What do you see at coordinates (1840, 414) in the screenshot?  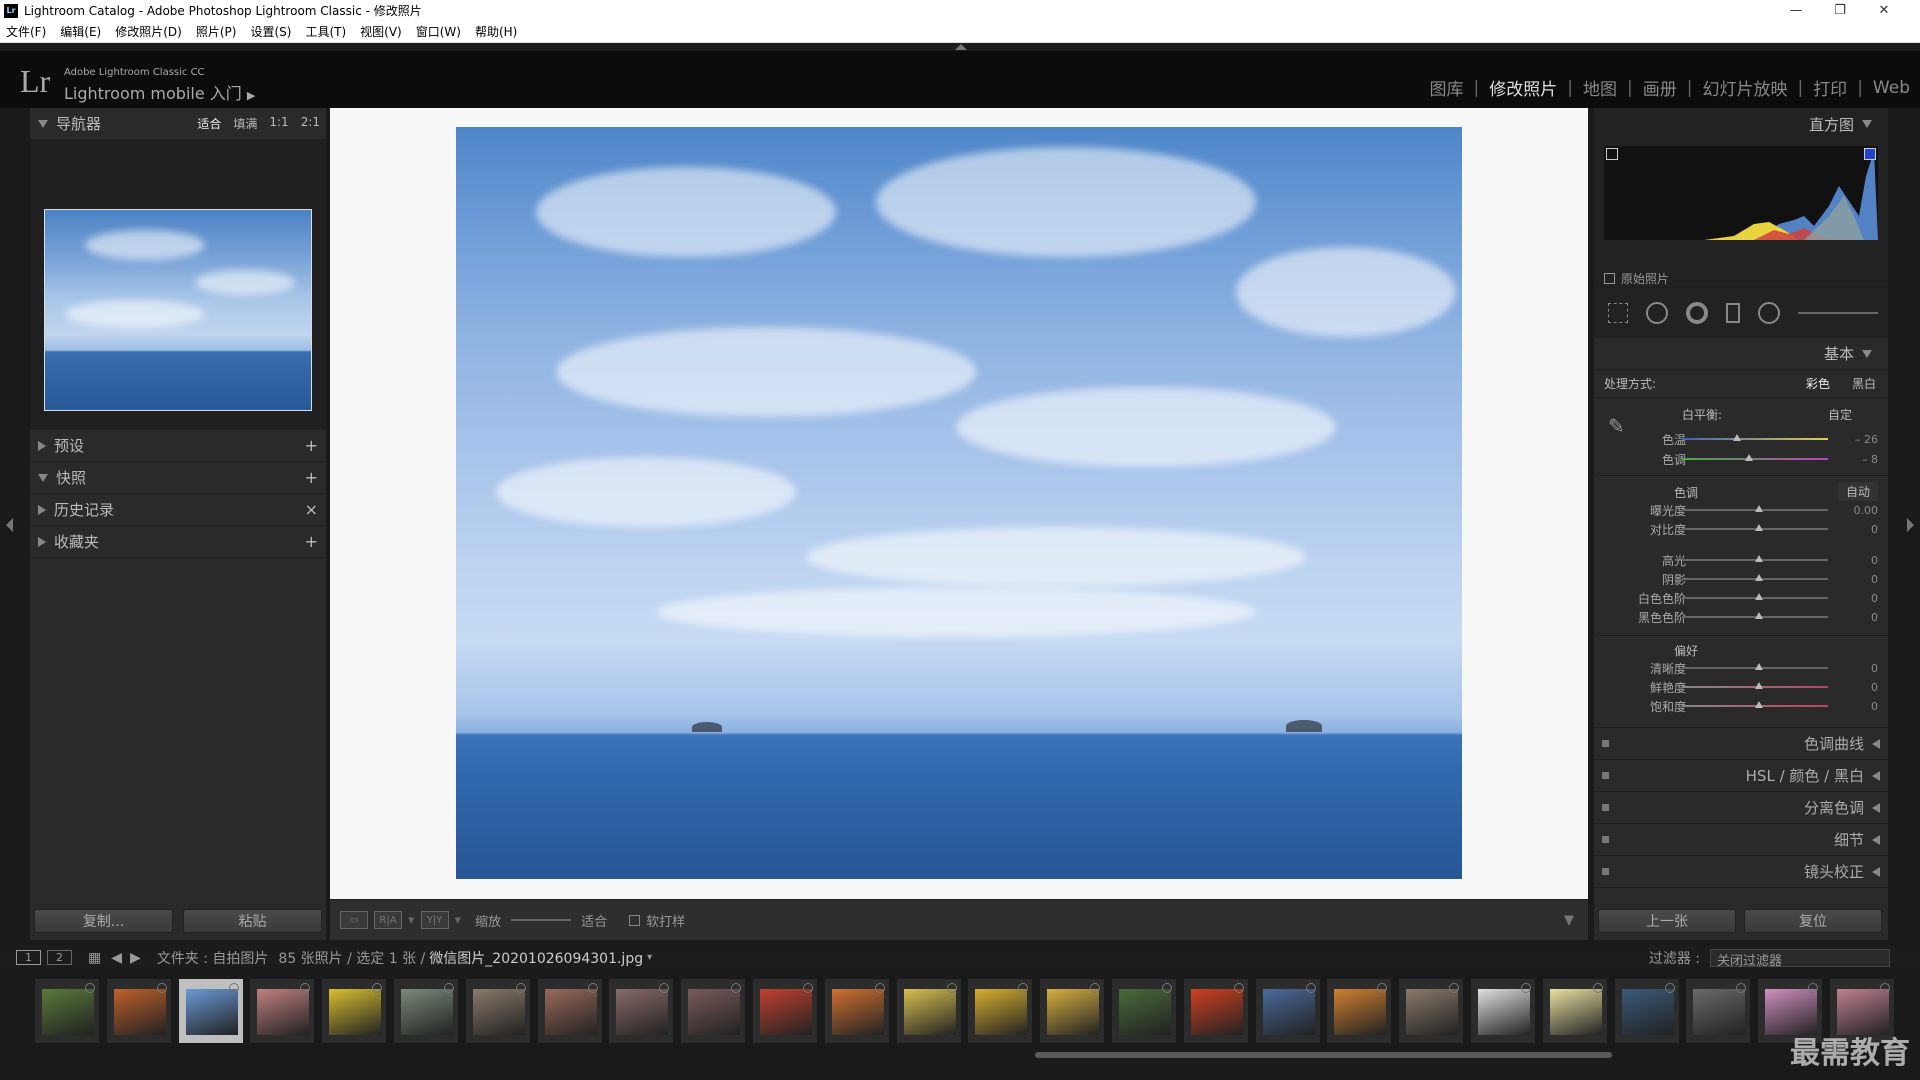 I see `wb-value: 自定` at bounding box center [1840, 414].